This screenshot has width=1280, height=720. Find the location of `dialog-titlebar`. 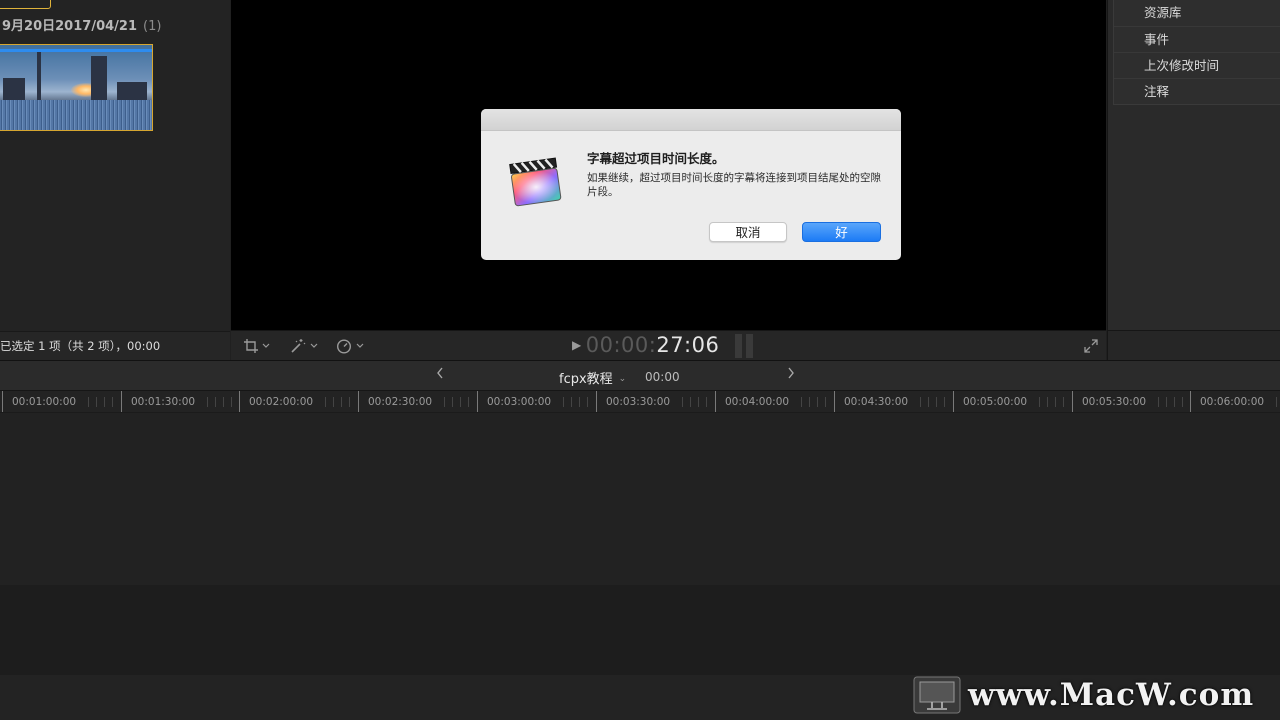

dialog-titlebar is located at coordinates (691, 120).